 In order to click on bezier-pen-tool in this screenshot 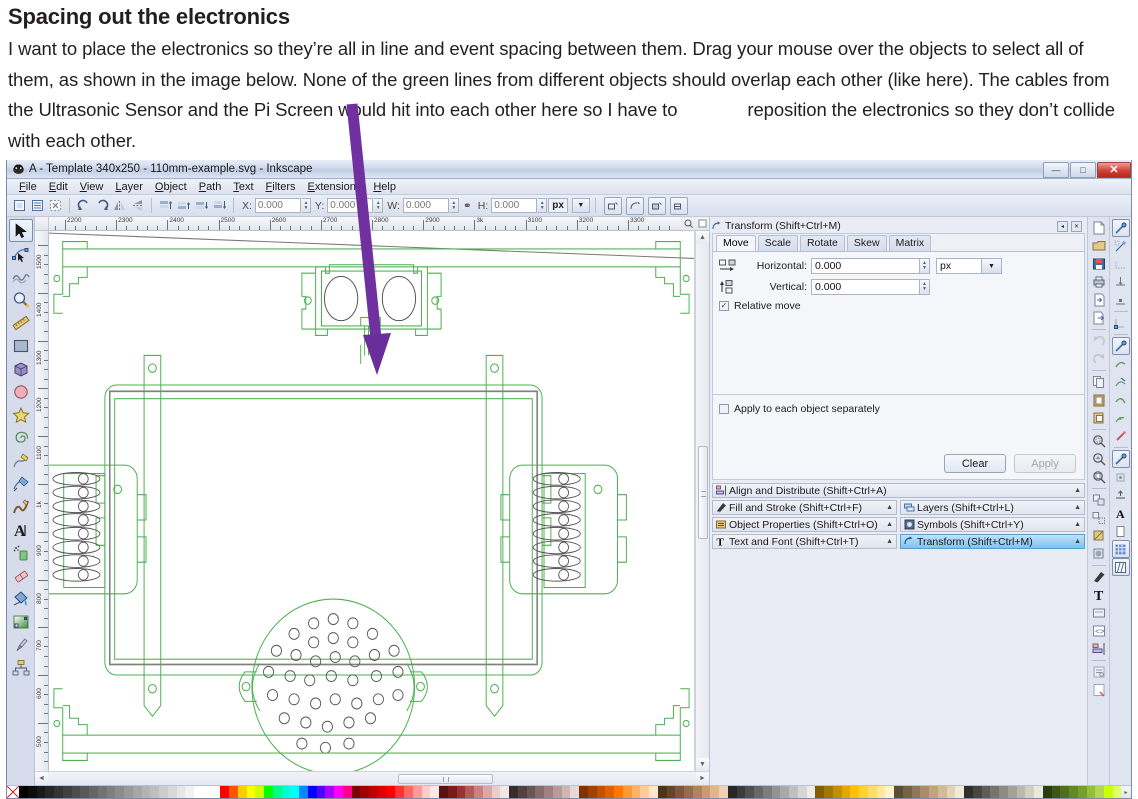, I will do `click(21, 483)`.